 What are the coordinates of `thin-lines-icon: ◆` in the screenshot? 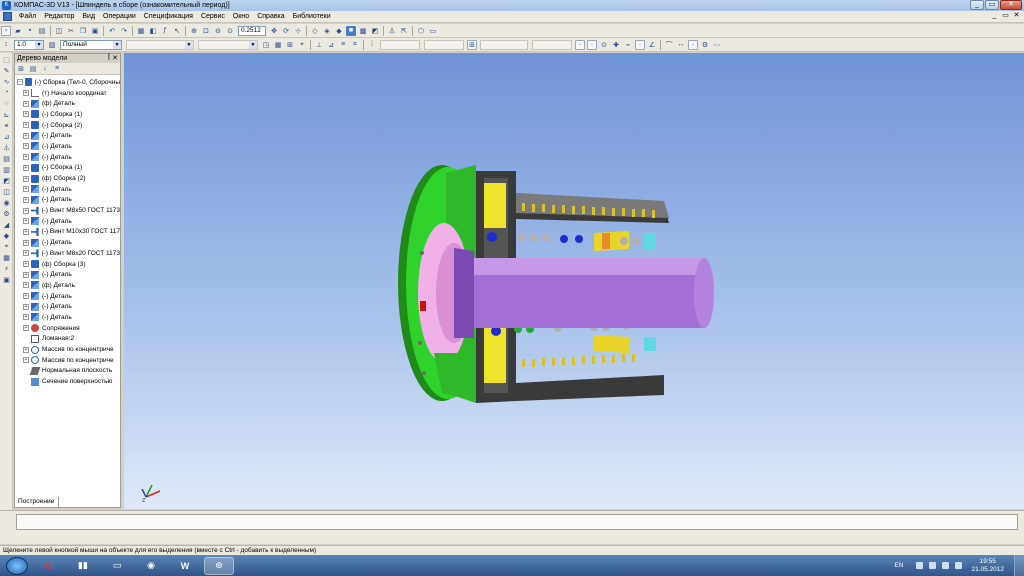 It's located at (339, 31).